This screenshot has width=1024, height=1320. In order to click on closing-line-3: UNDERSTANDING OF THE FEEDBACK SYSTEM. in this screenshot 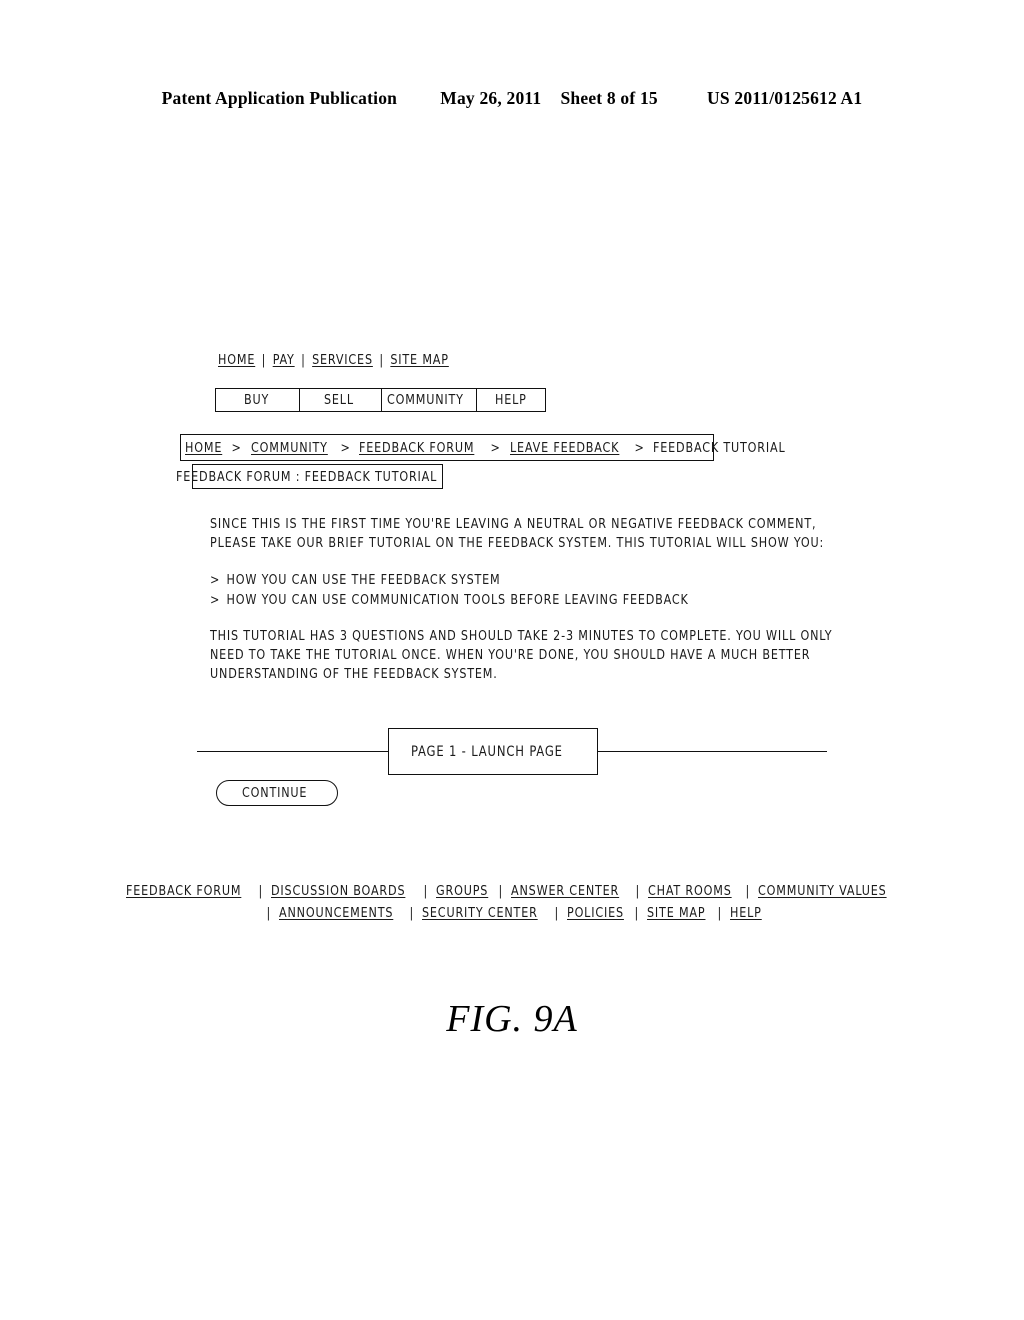, I will do `click(354, 674)`.